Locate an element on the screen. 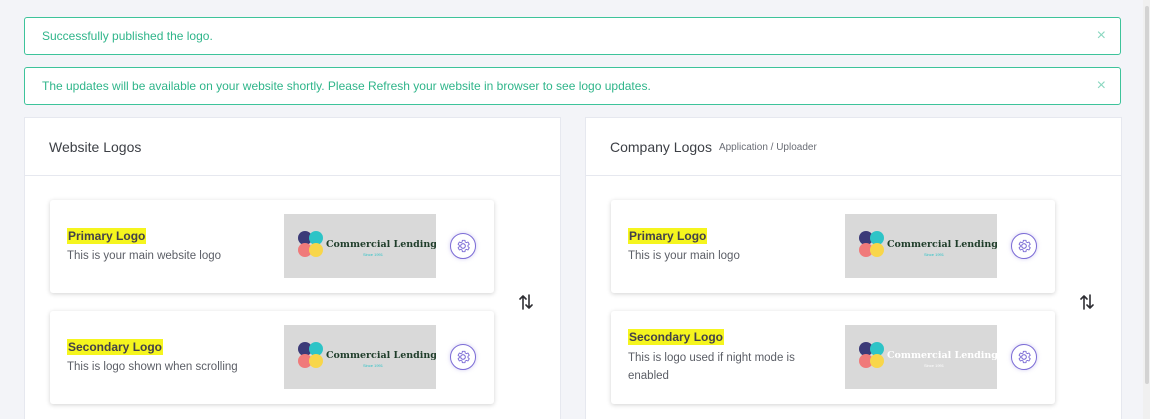  panel-header: Website Logos is located at coordinates (292, 147).